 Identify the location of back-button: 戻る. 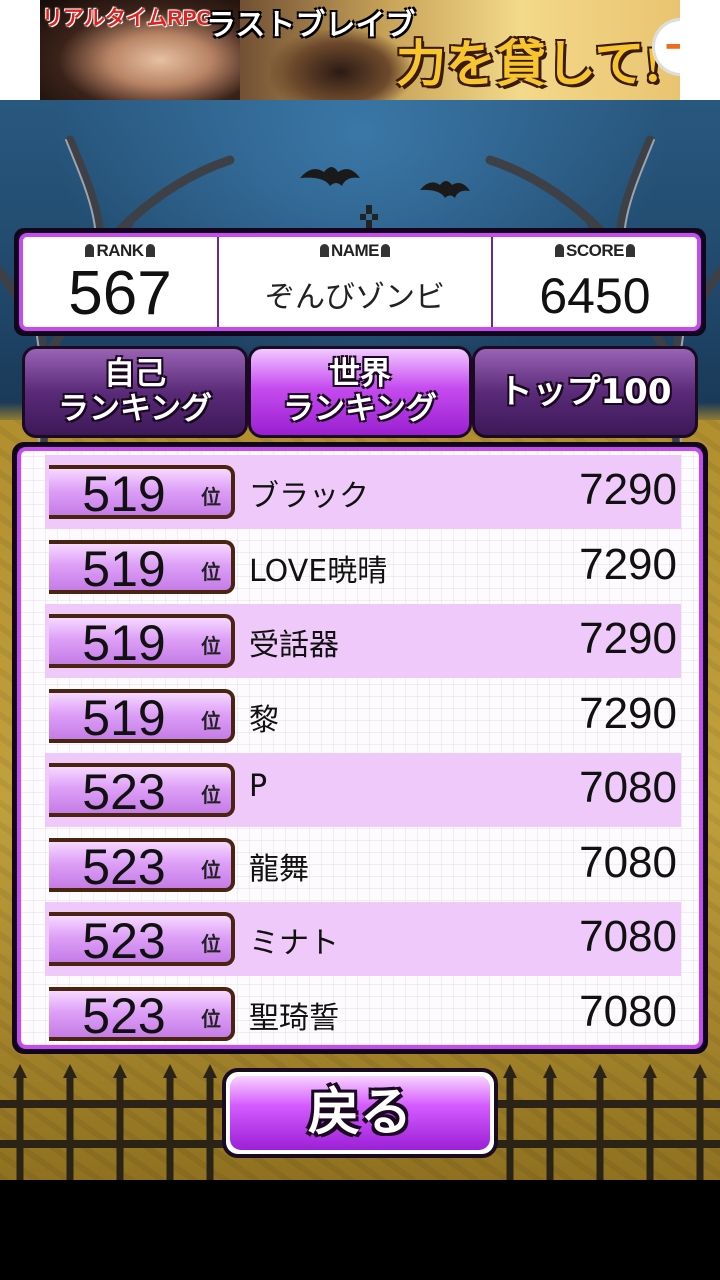
(360, 1113).